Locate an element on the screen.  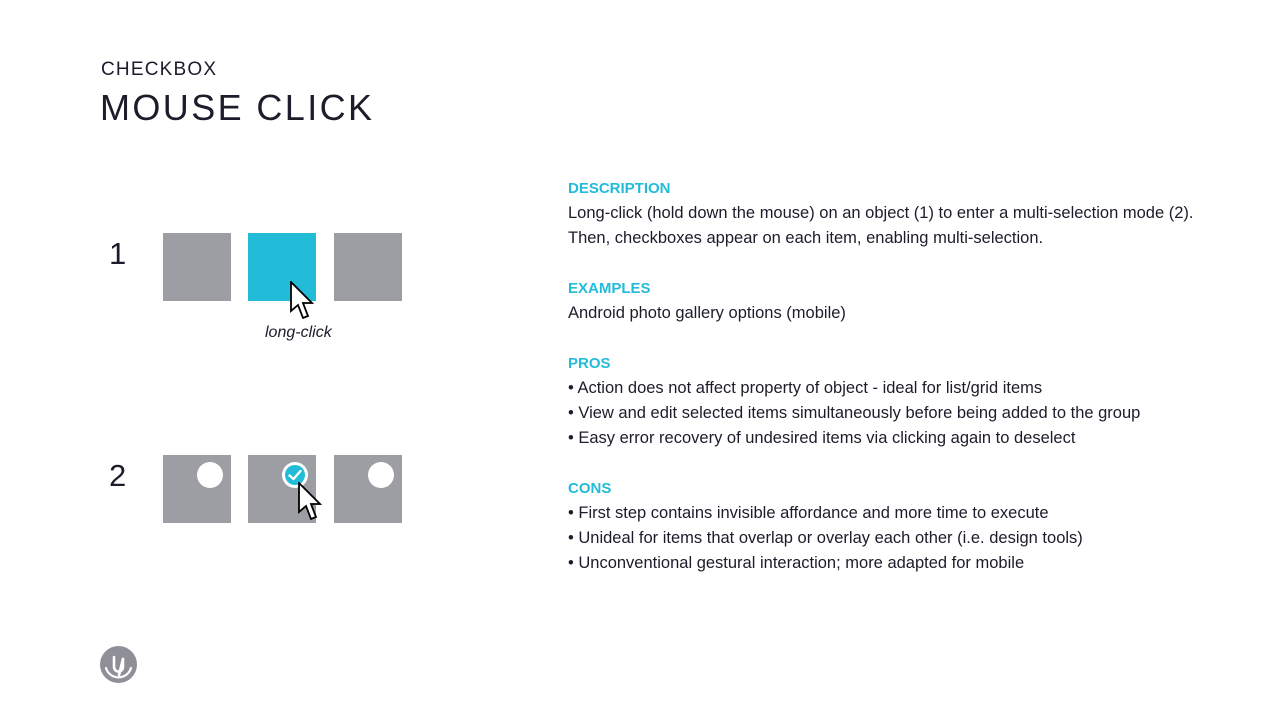
examples-heading: EXAMPLES is located at coordinates (609, 288).